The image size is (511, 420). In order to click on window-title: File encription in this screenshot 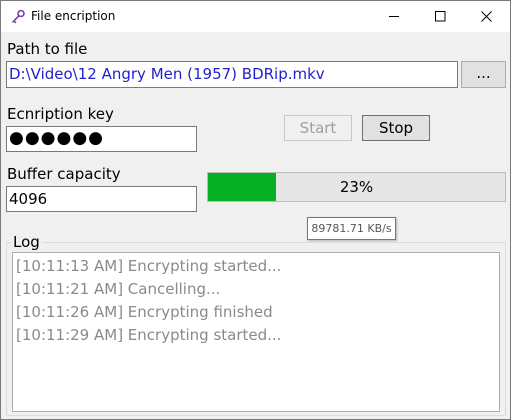, I will do `click(73, 16)`.